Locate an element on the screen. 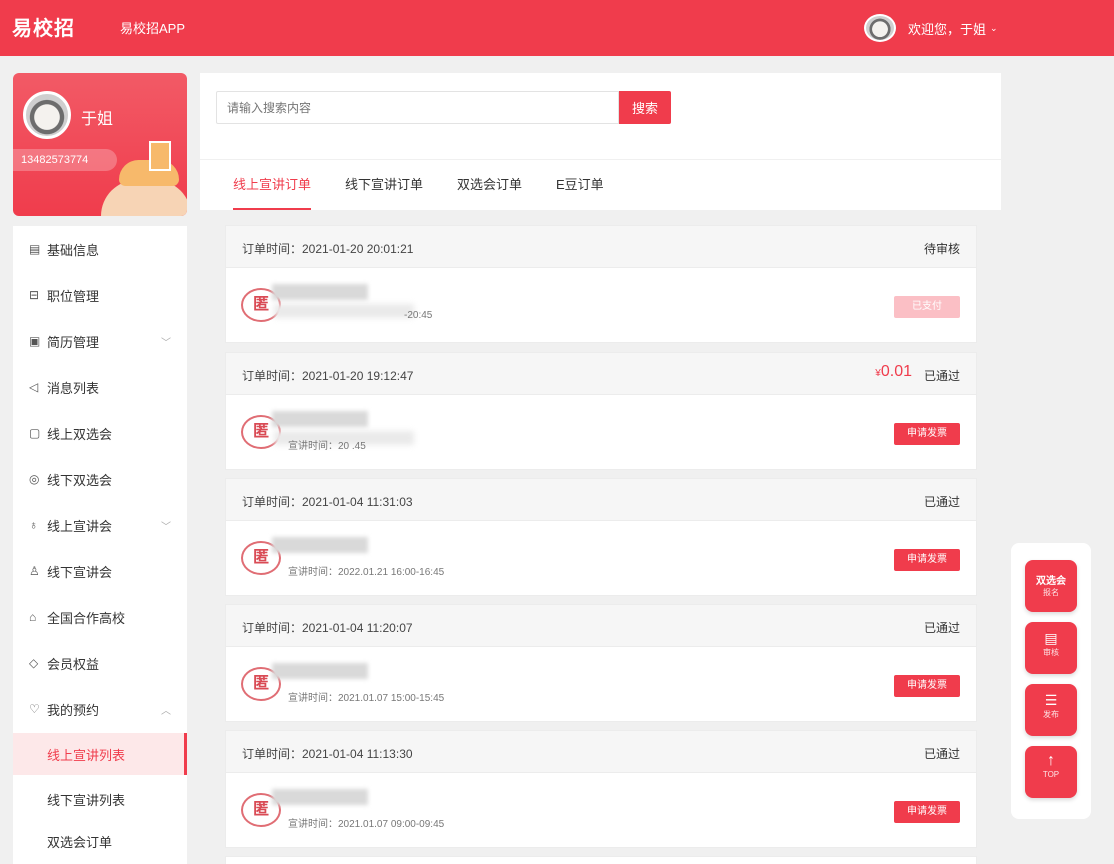 Image resolution: width=1114 pixels, height=864 pixels. menu-label: 全国合作高校 is located at coordinates (86, 618).